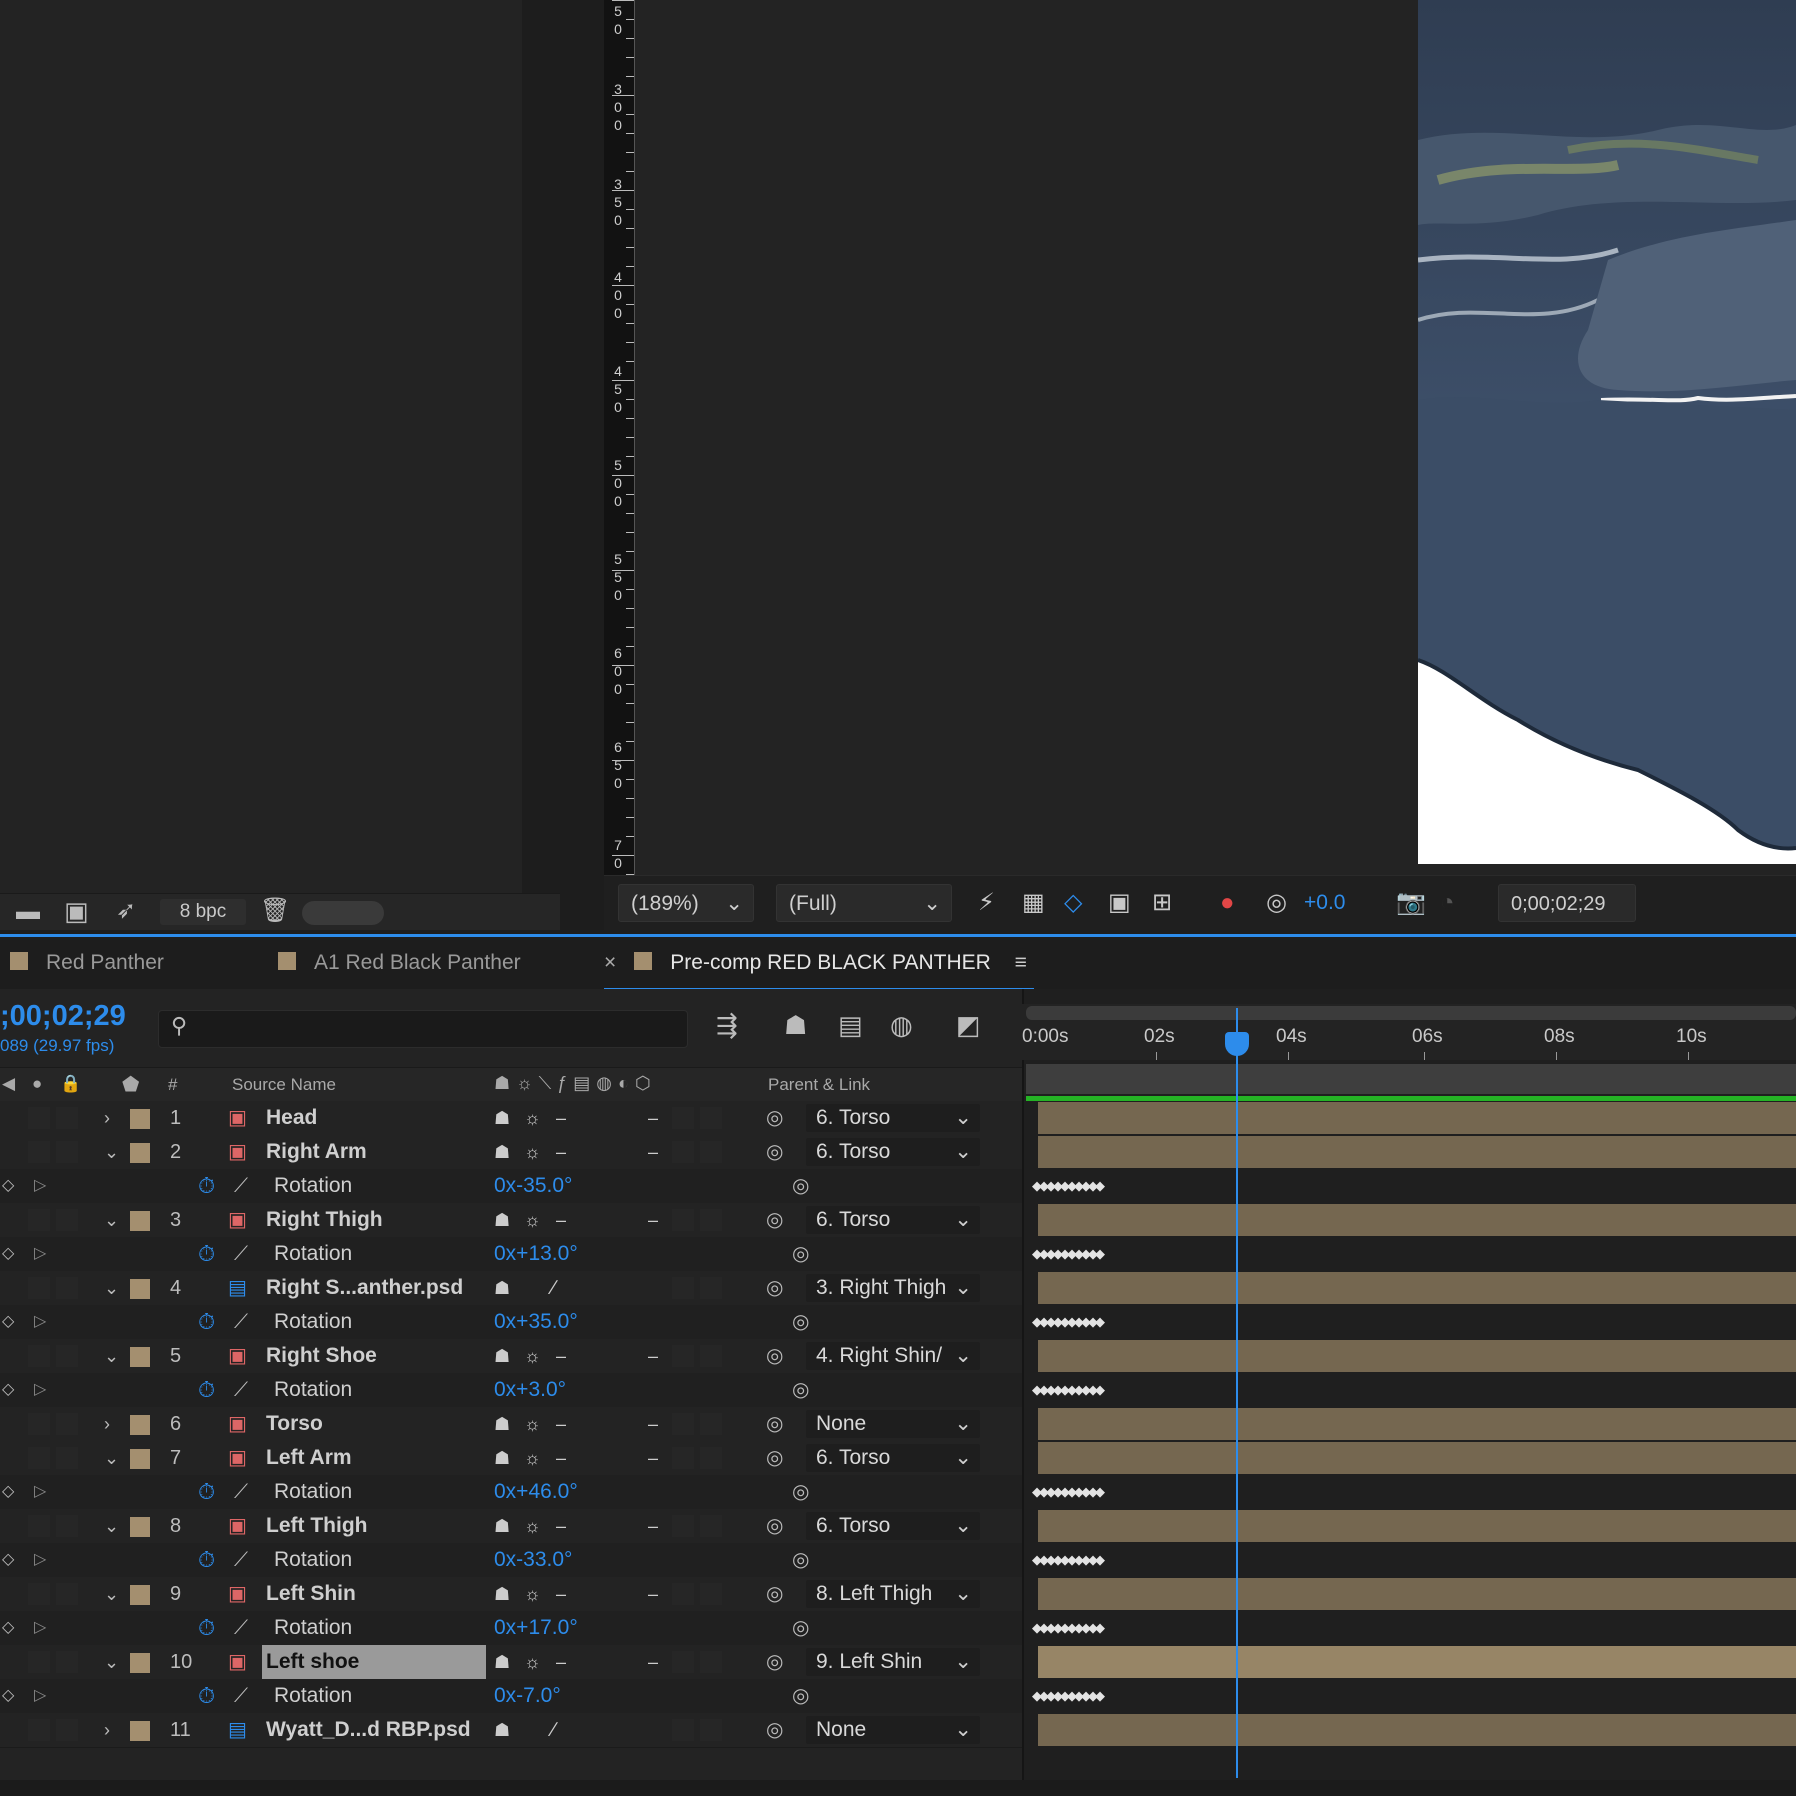 Image resolution: width=1796 pixels, height=1796 pixels. What do you see at coordinates (87, 963) in the screenshot?
I see `tab-red-panther: Red Panther` at bounding box center [87, 963].